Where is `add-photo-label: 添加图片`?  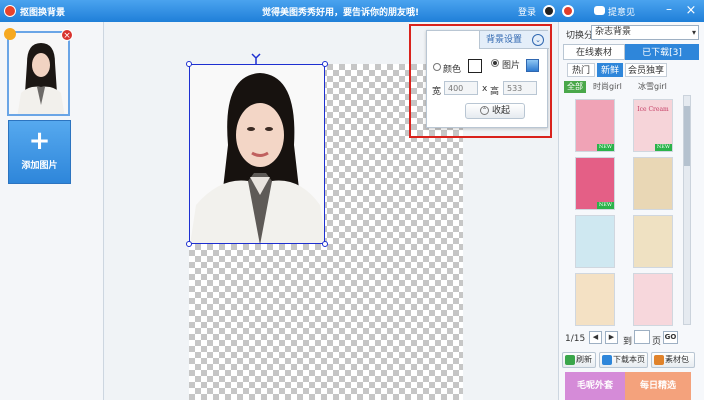
add-photo-label: 添加图片 is located at coordinates (39, 166).